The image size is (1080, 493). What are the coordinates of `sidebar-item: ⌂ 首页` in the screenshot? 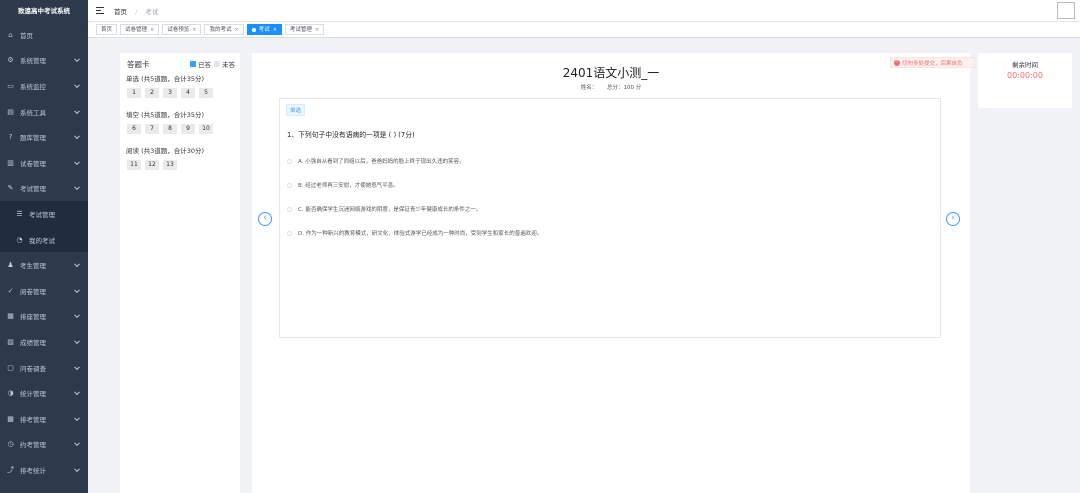 It's located at (44, 35).